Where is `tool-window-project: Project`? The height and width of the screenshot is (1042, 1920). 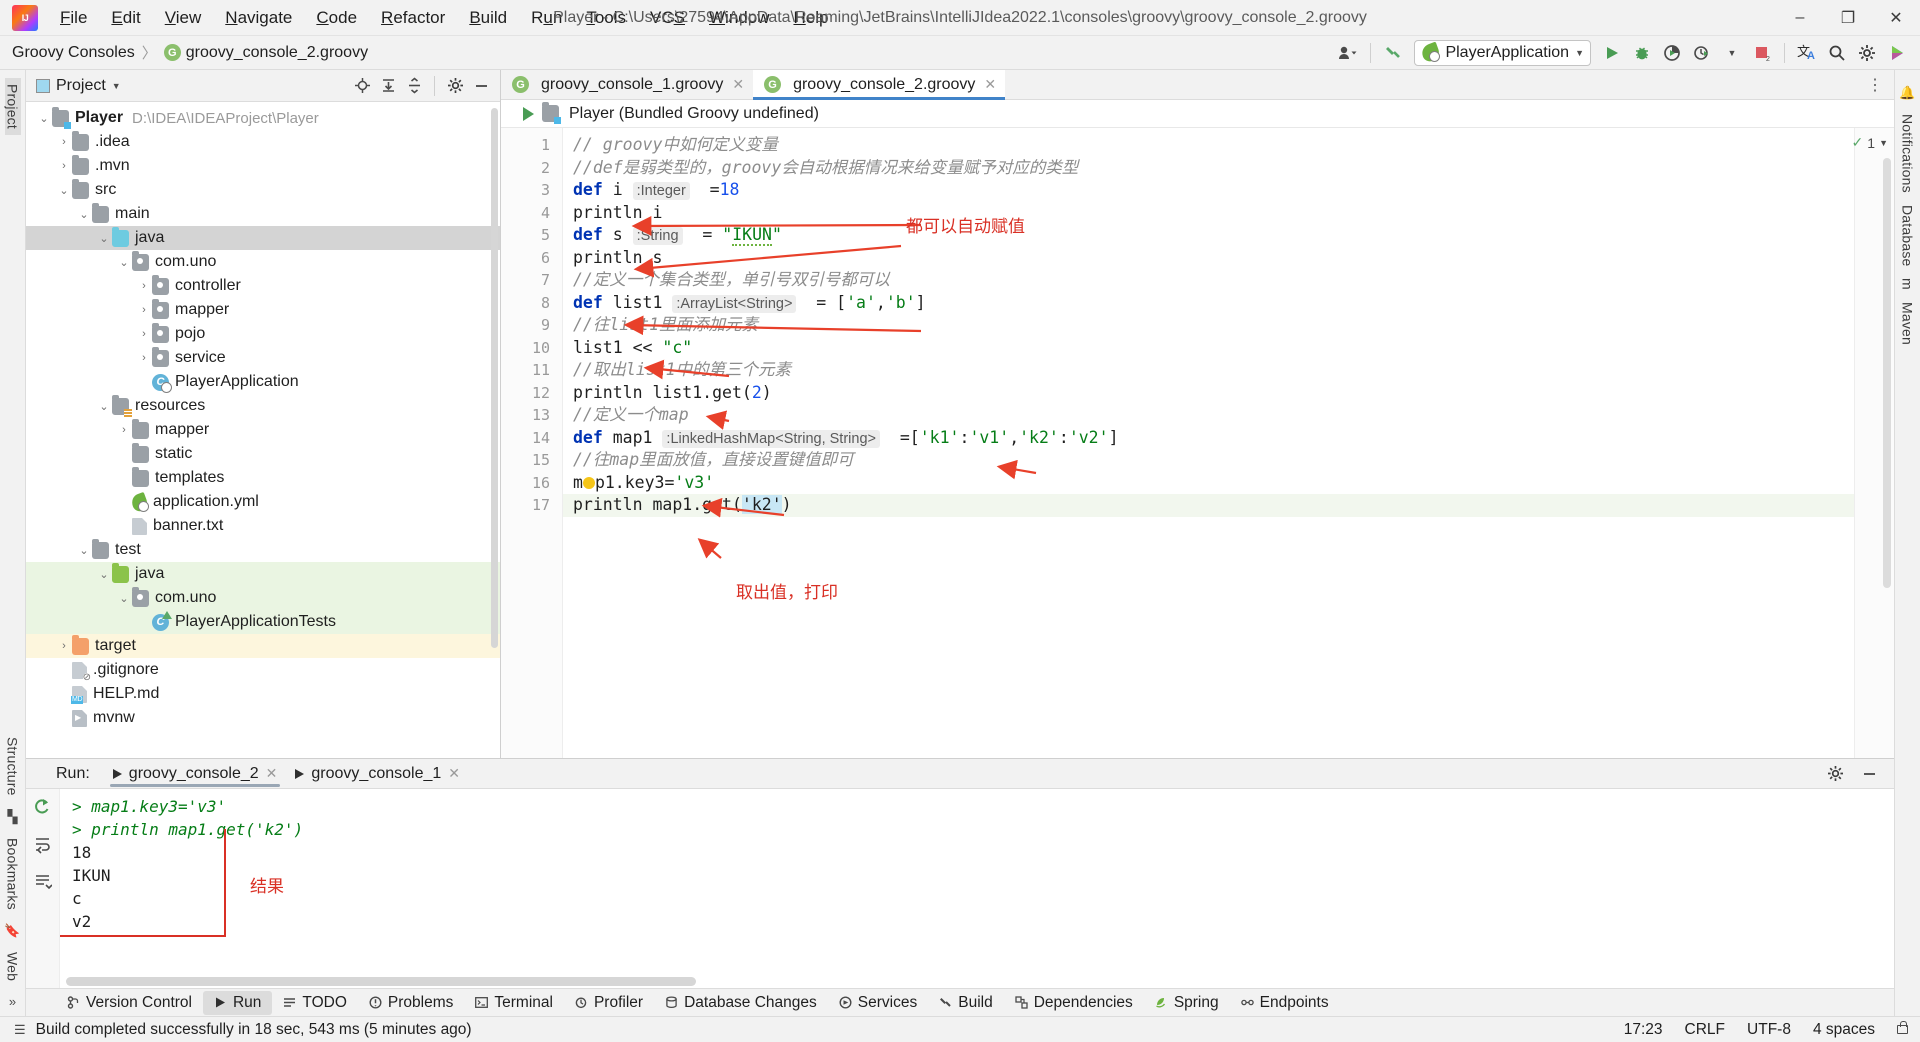
tool-window-project: Project is located at coordinates (12, 106).